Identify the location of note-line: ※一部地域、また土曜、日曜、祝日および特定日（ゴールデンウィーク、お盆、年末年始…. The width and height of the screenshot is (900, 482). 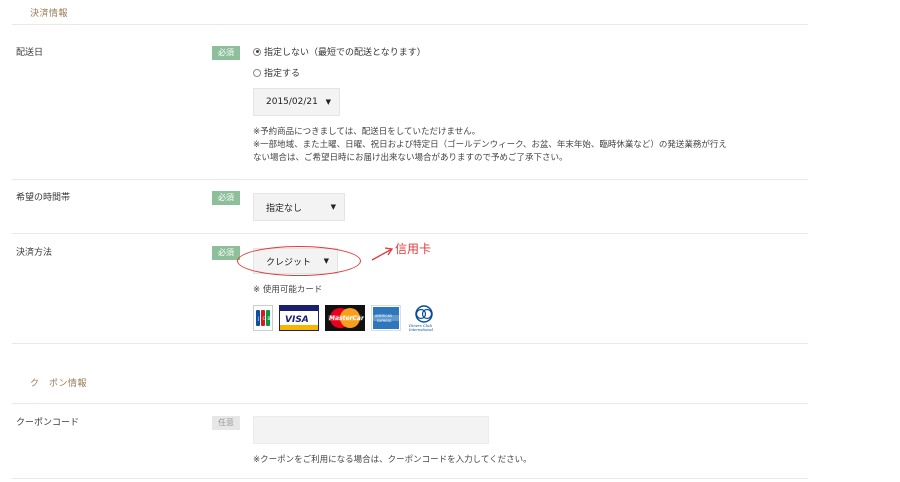
(490, 145).